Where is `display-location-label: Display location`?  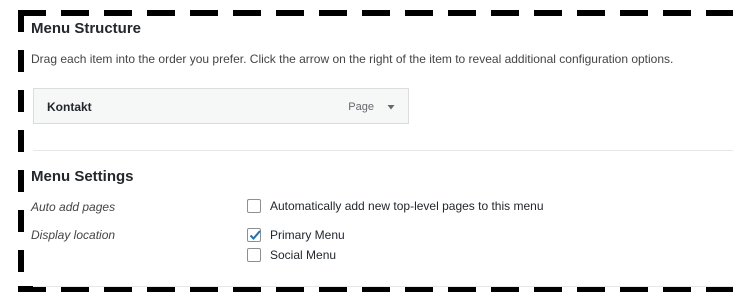
display-location-label: Display location is located at coordinates (73, 235).